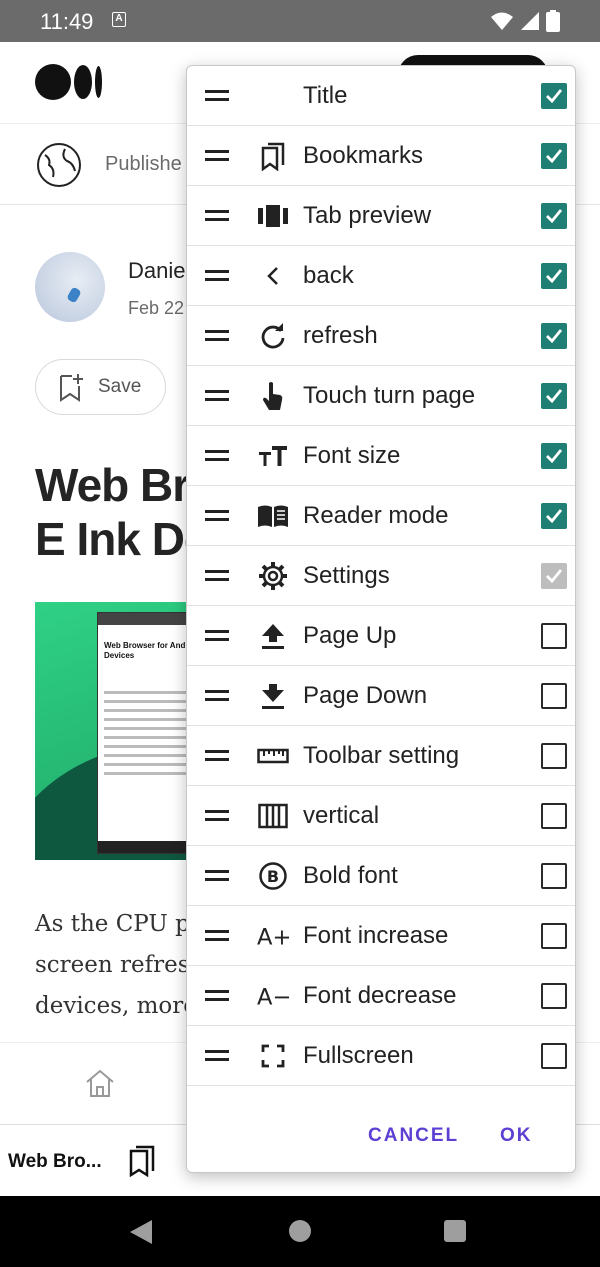 This screenshot has height=1267, width=600. I want to click on home-icon, so click(100, 1083).